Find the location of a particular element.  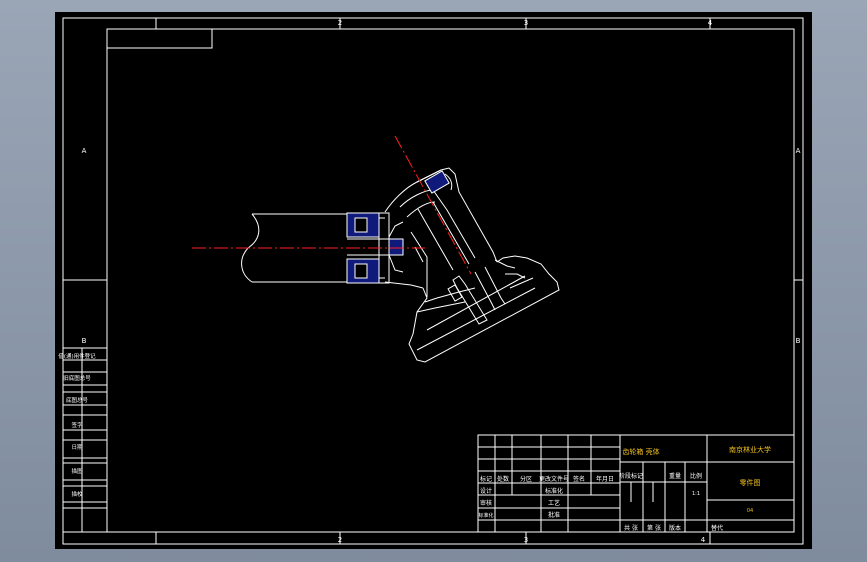

tb-role-process: 工艺 is located at coordinates (554, 503).